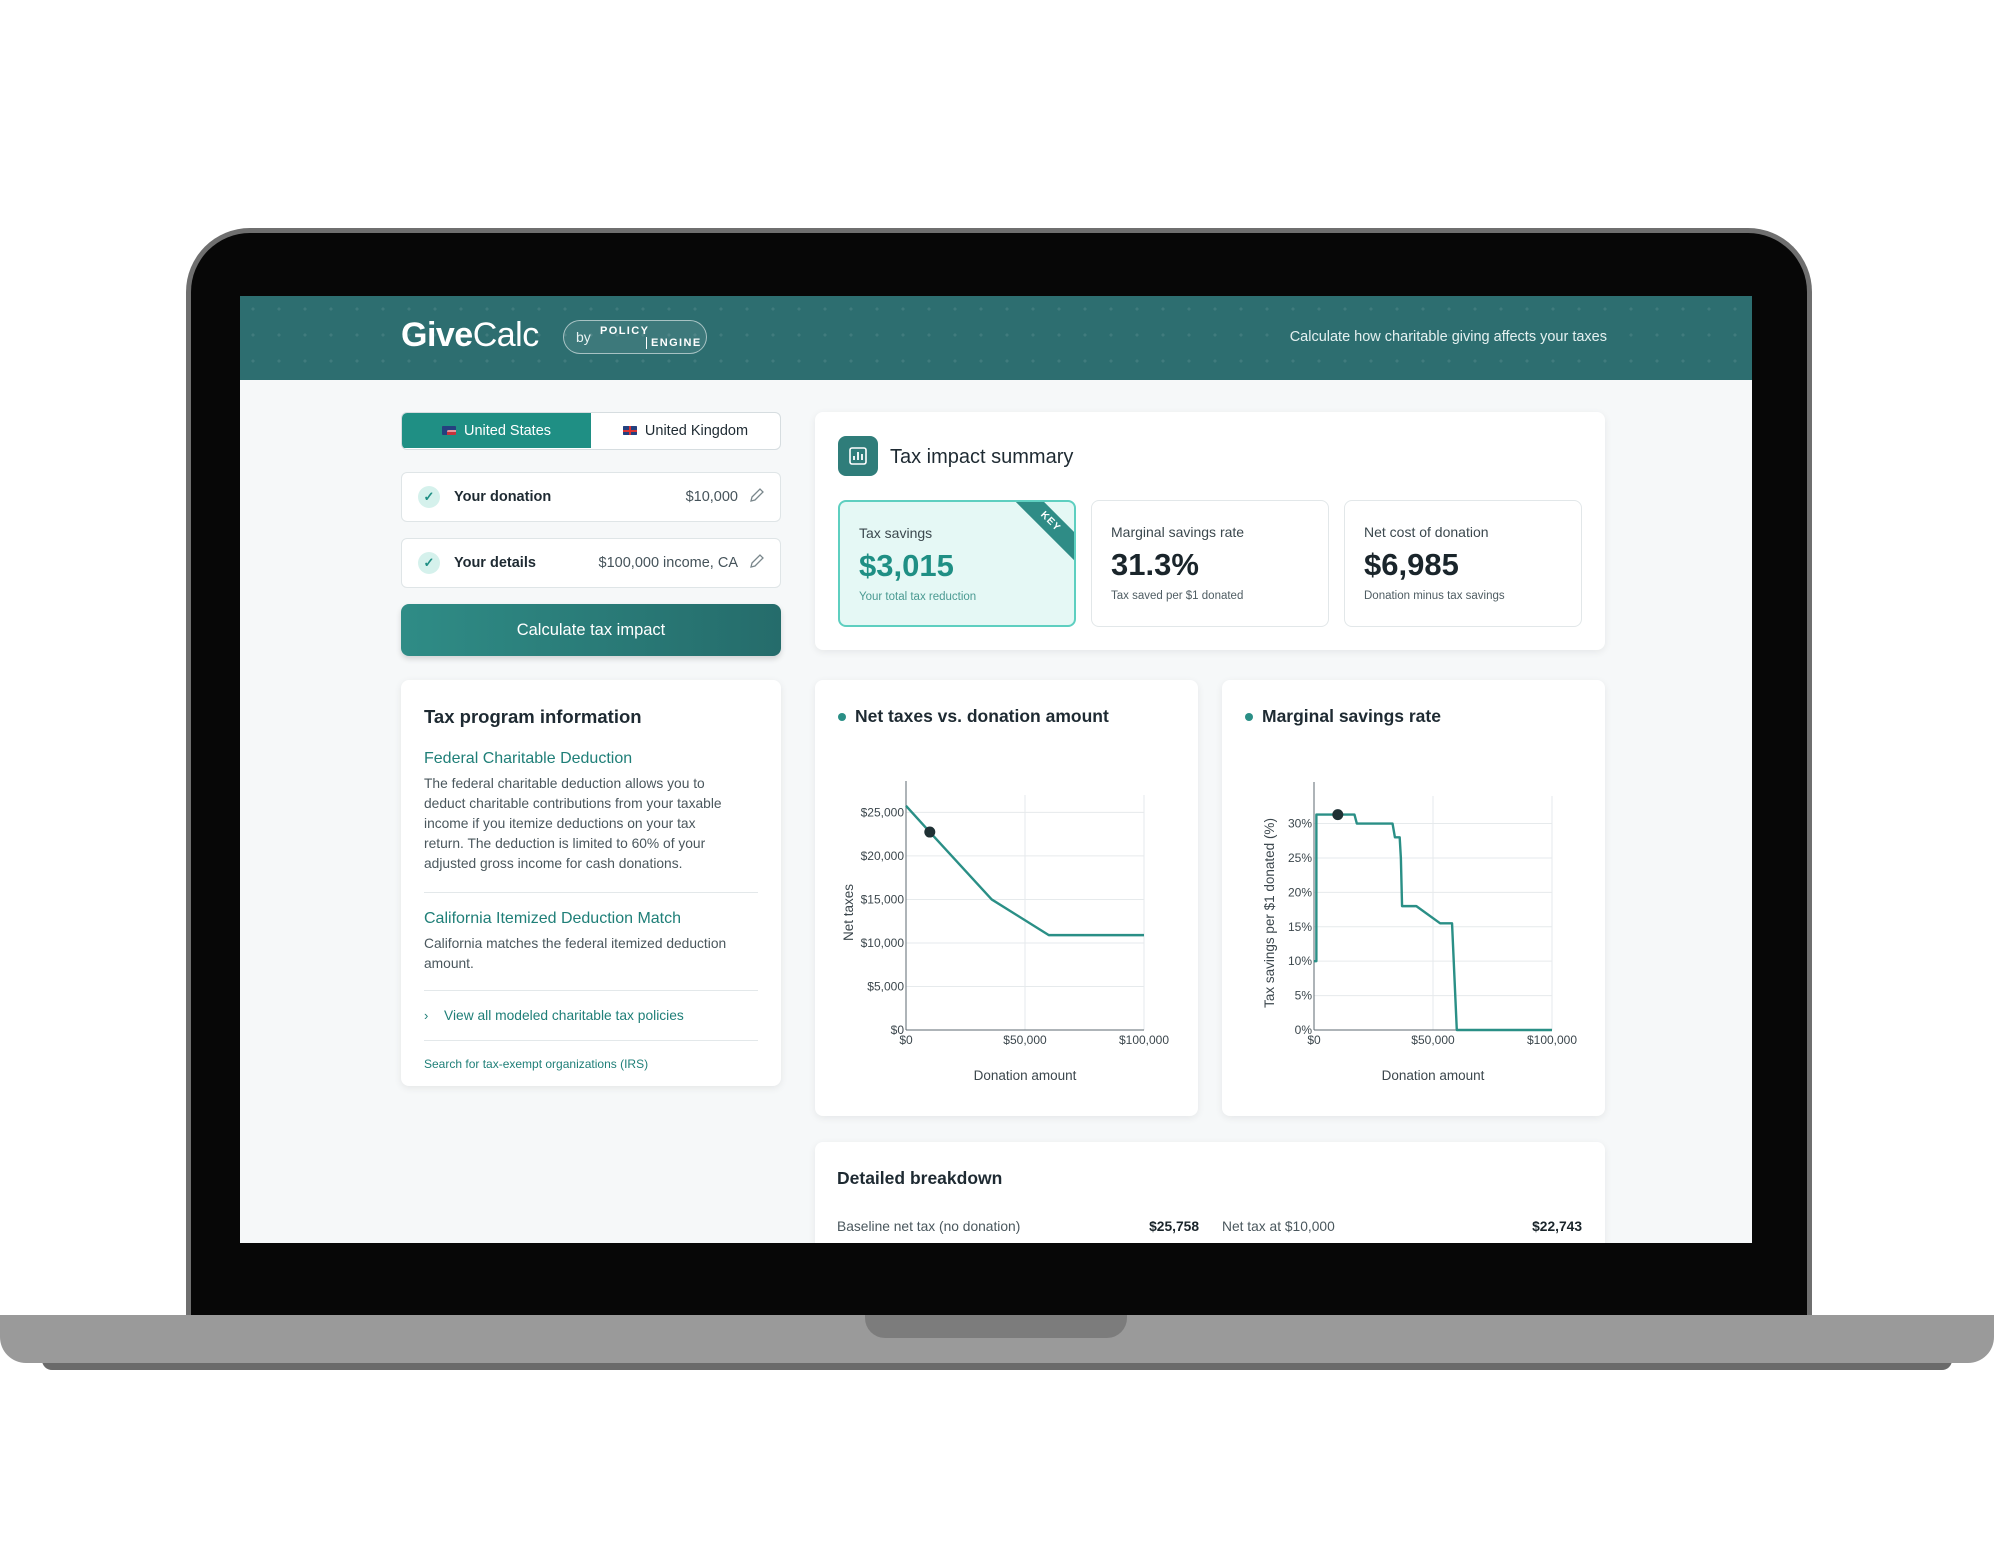  I want to click on baseline-net-tax-label: Baseline net tax (no donation), so click(929, 1226).